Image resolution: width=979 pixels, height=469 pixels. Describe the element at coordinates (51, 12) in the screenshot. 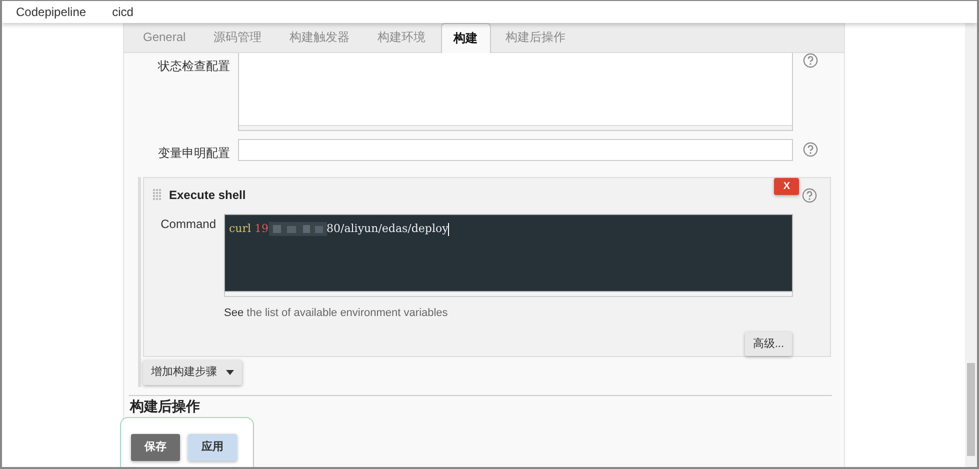

I see `nav-link: Codepipeline` at that location.